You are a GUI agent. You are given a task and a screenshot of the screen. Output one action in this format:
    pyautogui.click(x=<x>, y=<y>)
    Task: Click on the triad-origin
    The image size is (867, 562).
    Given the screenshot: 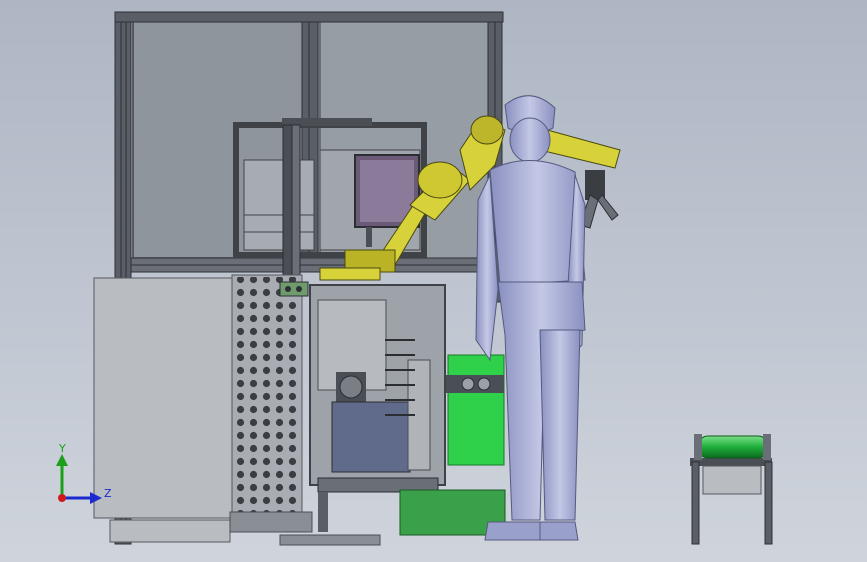 What is the action you would take?
    pyautogui.click(x=62, y=498)
    